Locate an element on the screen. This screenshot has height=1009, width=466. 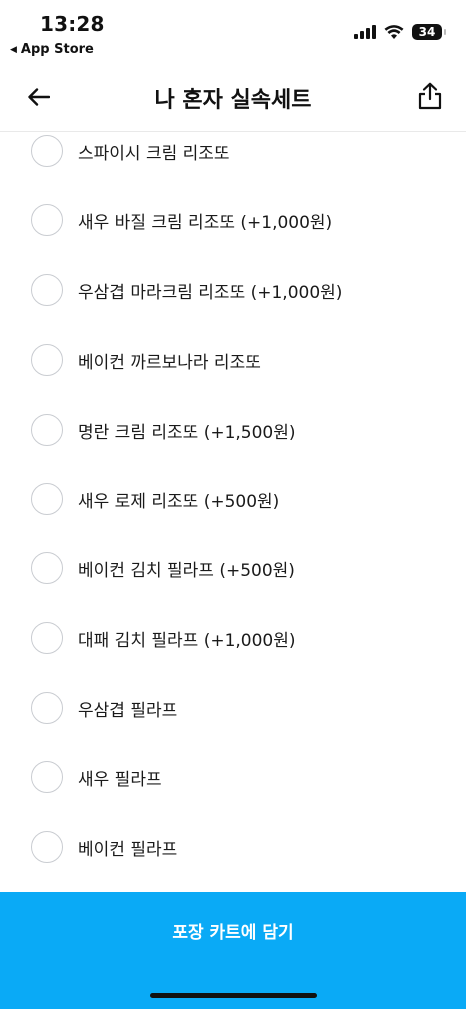
option-item: 베이컨 까르보나라 리조또 is located at coordinates (233, 360).